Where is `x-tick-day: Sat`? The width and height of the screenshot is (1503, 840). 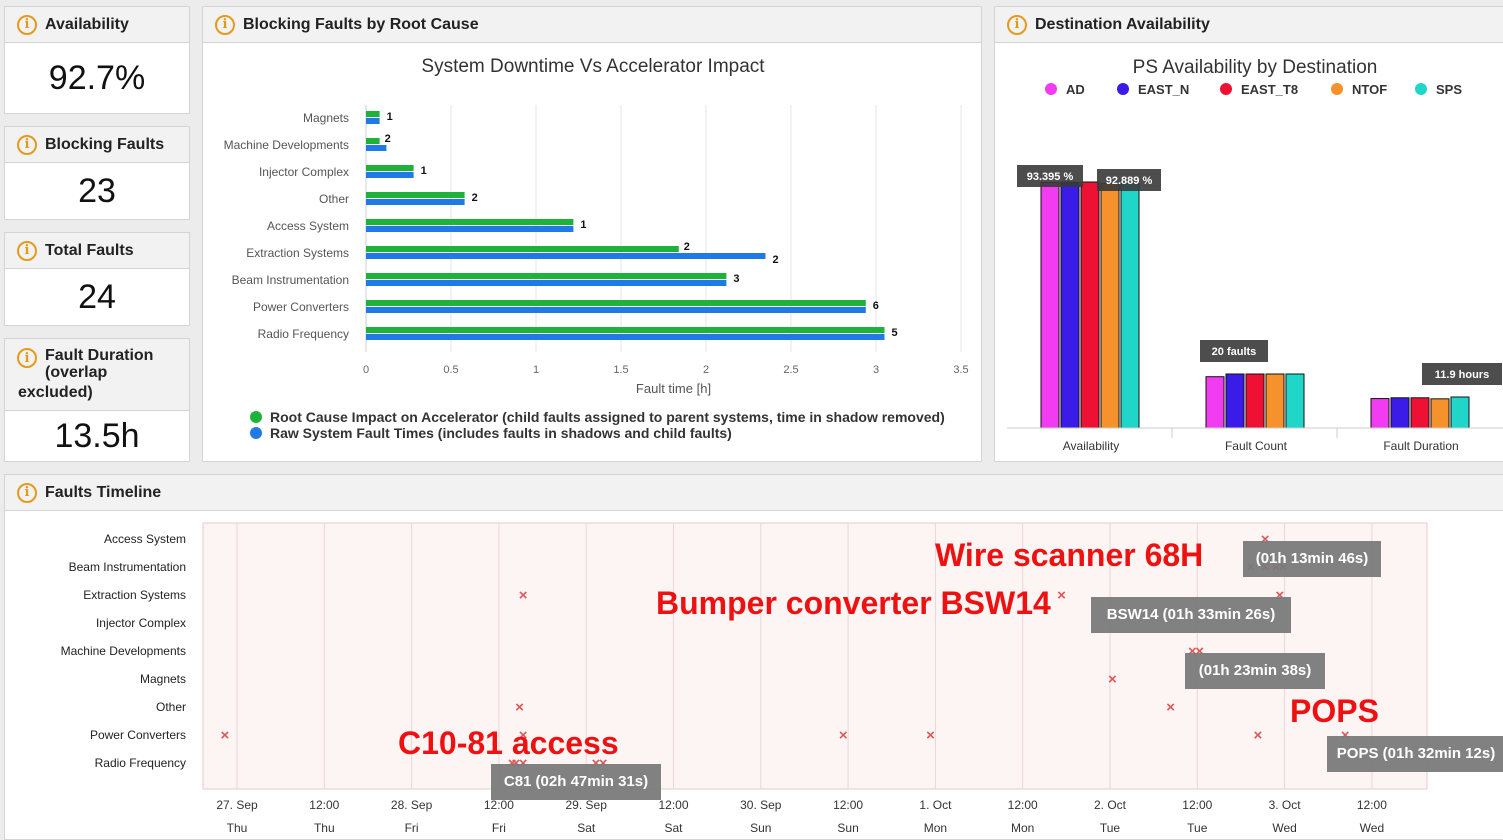
x-tick-day: Sat is located at coordinates (586, 828).